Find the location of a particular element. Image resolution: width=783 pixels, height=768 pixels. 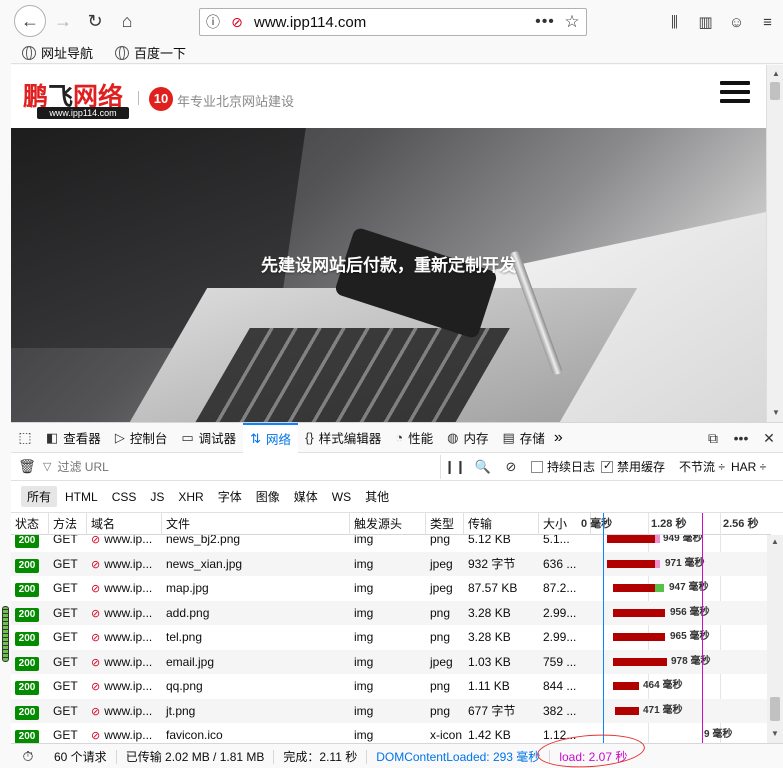

cell-file: jt.png is located at coordinates (181, 710).